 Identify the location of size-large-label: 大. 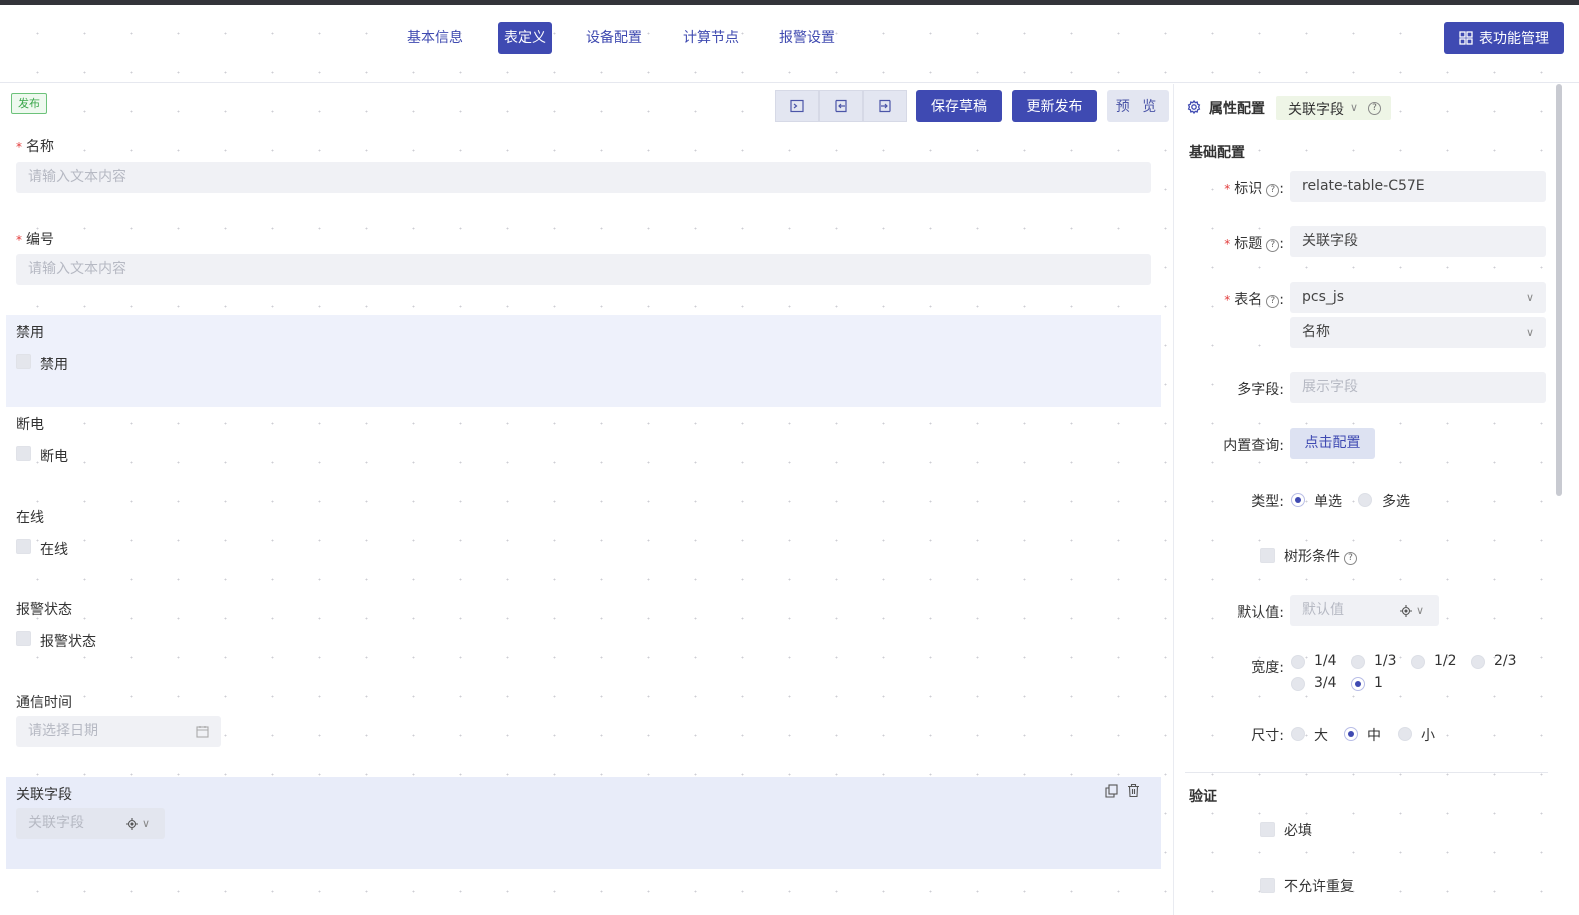
(1321, 736).